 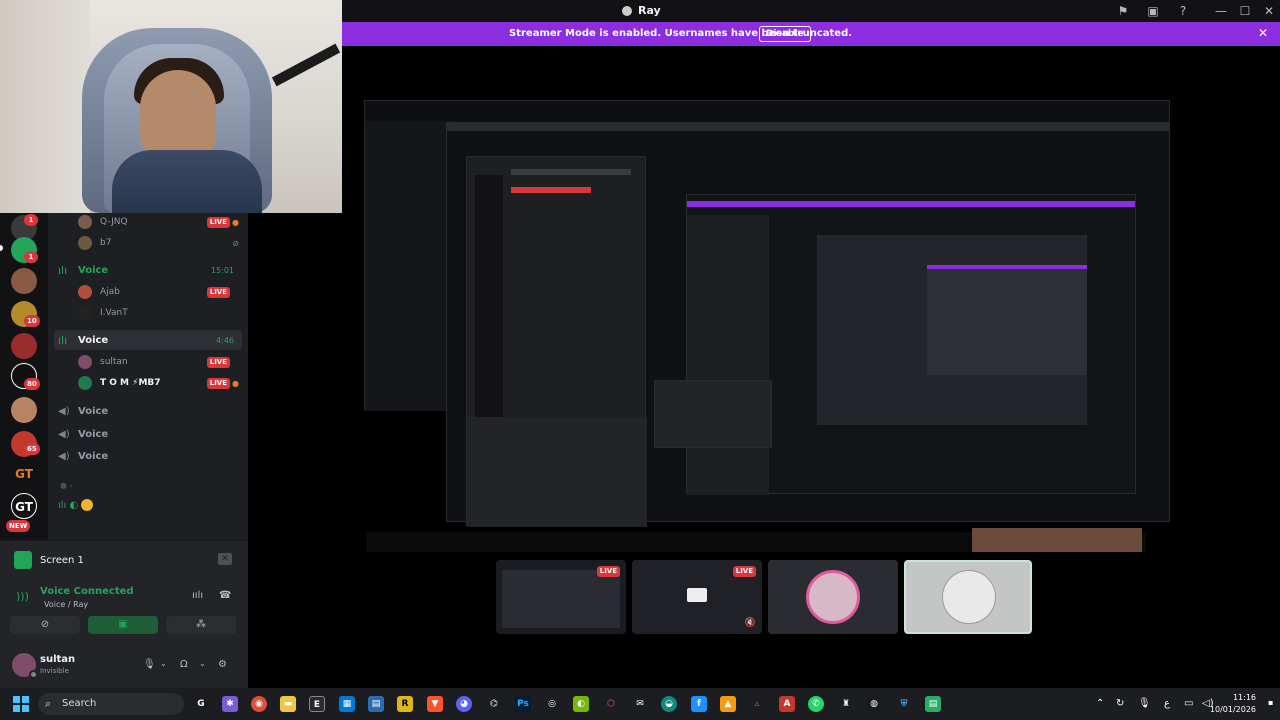 What do you see at coordinates (288, 704) in the screenshot?
I see `folder-icon: ▬` at bounding box center [288, 704].